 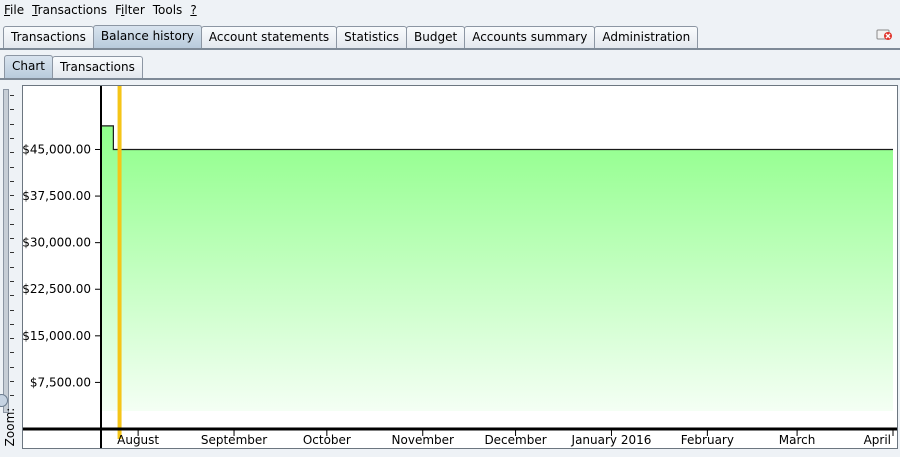 I want to click on sub-tab-divider, so click(x=450, y=79).